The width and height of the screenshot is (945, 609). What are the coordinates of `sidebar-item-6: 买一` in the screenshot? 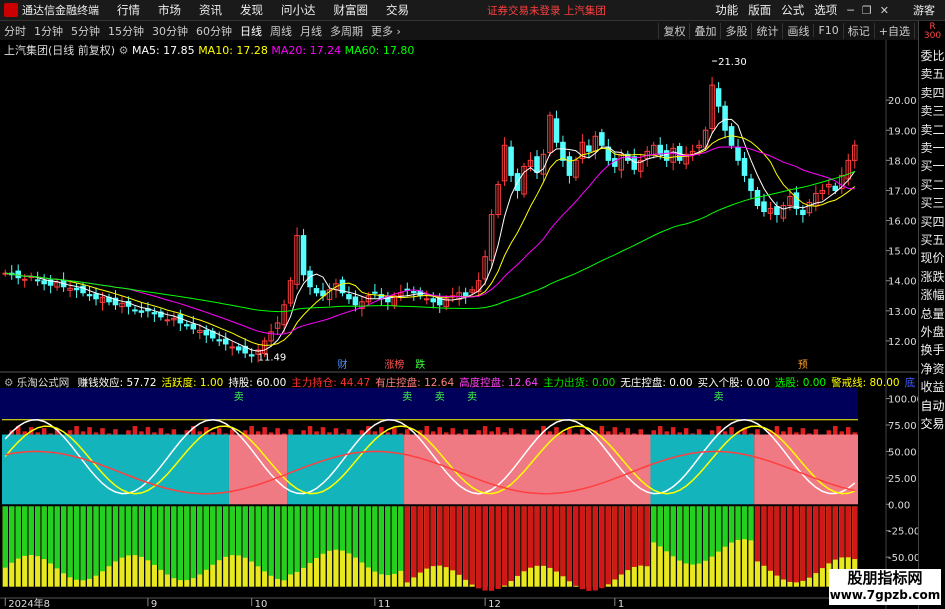 It's located at (932, 165).